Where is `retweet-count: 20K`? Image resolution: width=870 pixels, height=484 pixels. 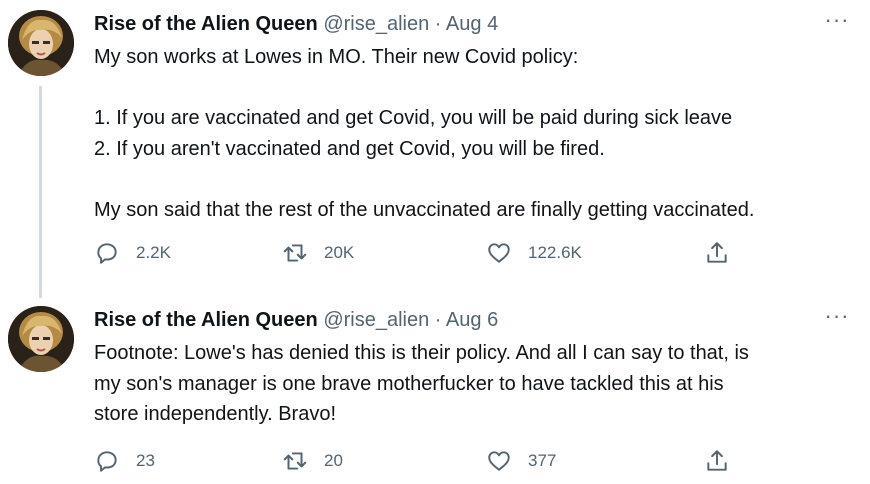
retweet-count: 20K is located at coordinates (339, 252).